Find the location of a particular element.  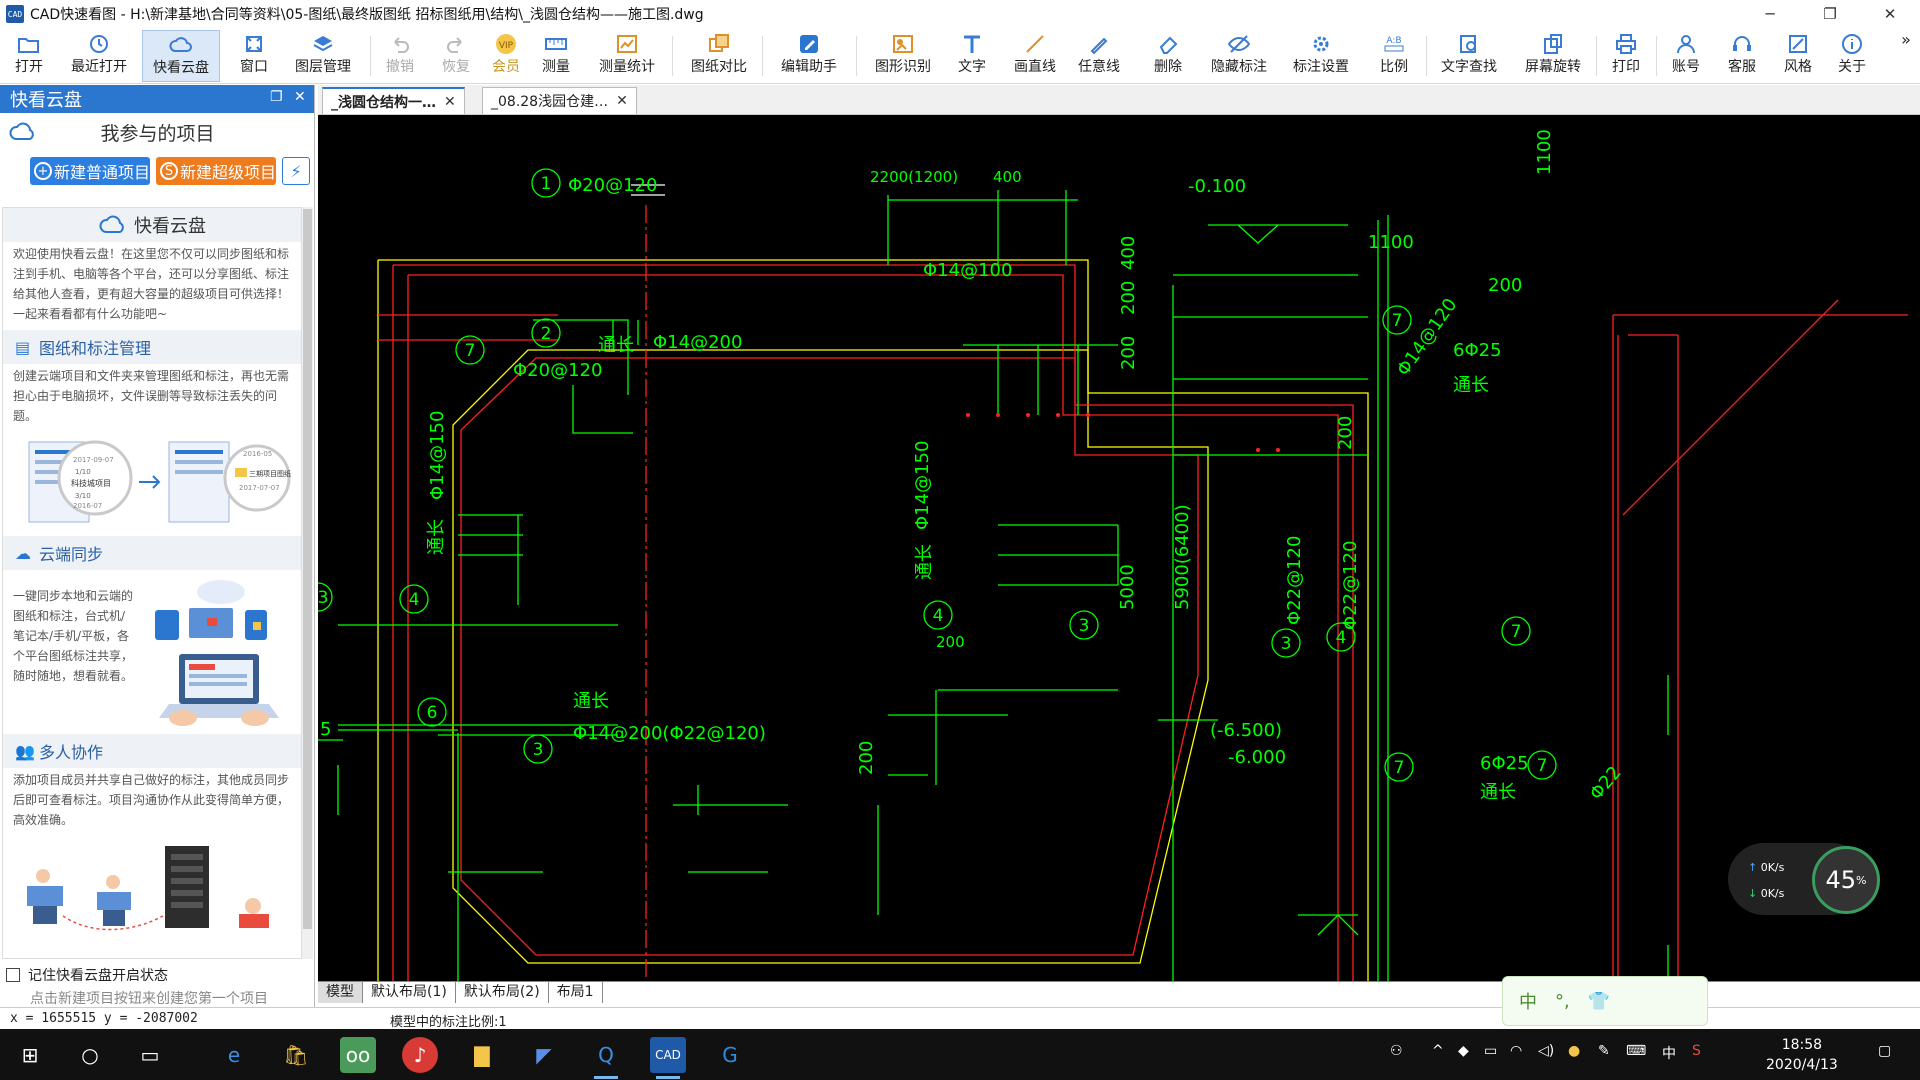

people-icon: ⚇ is located at coordinates (1396, 1051).